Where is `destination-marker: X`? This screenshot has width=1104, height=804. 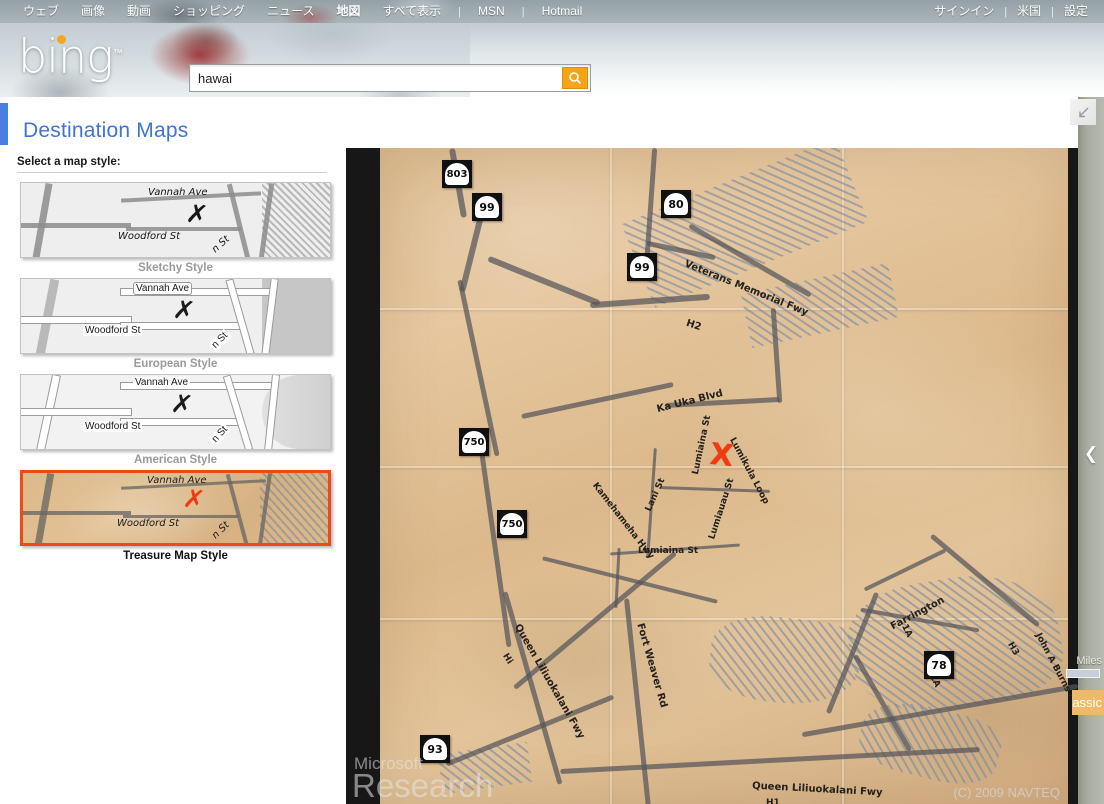
destination-marker: X is located at coordinates (721, 455).